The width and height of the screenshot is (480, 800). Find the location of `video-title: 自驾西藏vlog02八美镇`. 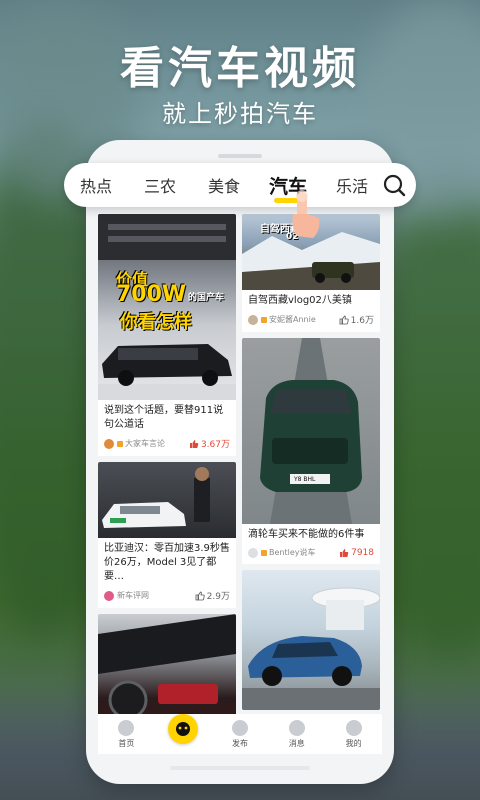

video-title: 自驾西藏vlog02八美镇 is located at coordinates (311, 300).